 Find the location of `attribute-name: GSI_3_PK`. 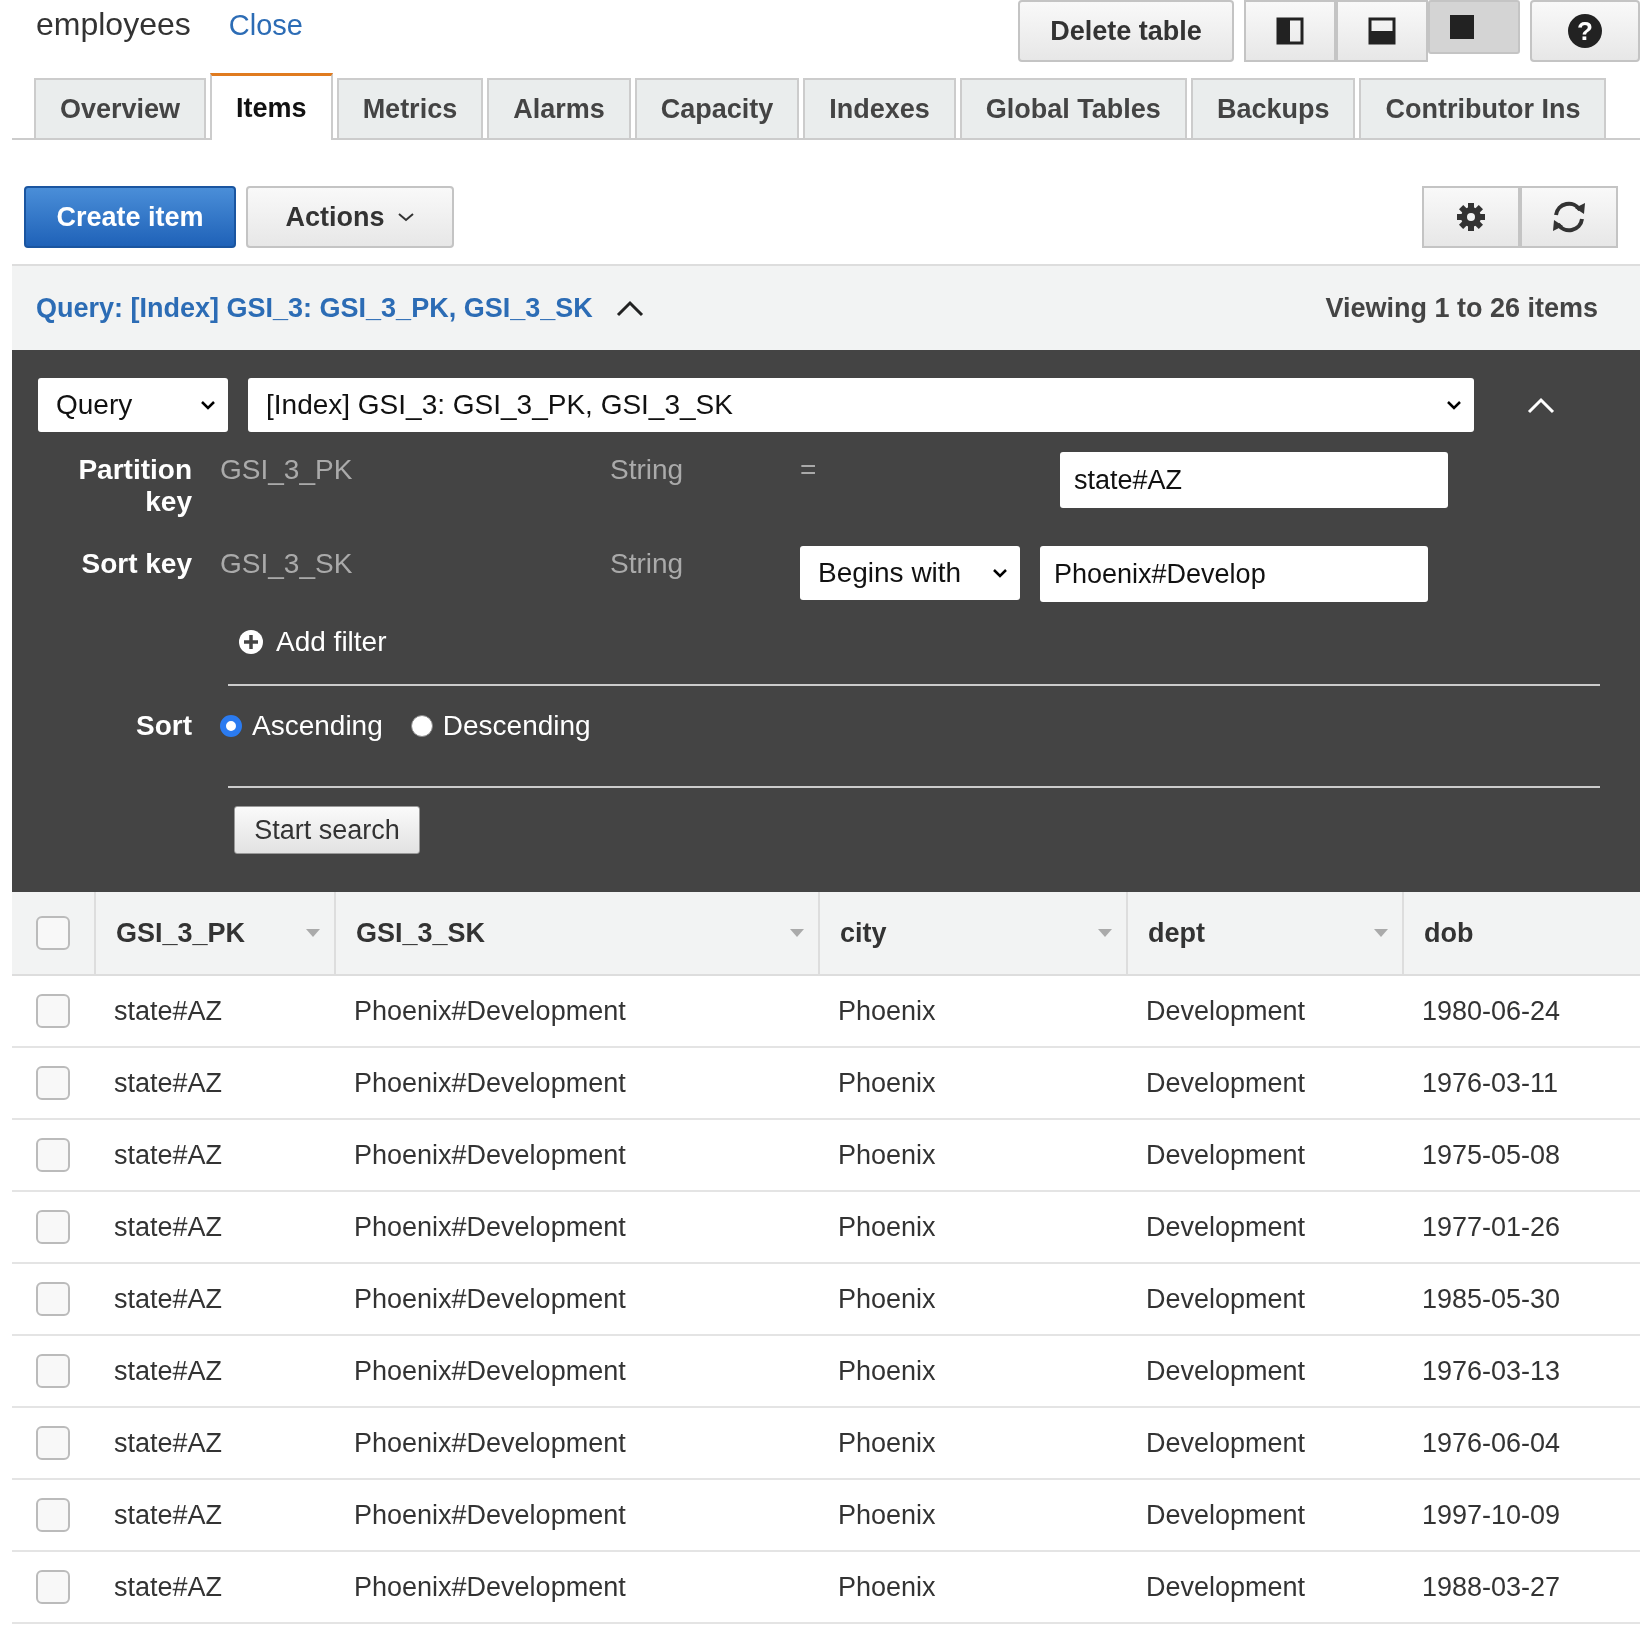

attribute-name: GSI_3_PK is located at coordinates (287, 470).